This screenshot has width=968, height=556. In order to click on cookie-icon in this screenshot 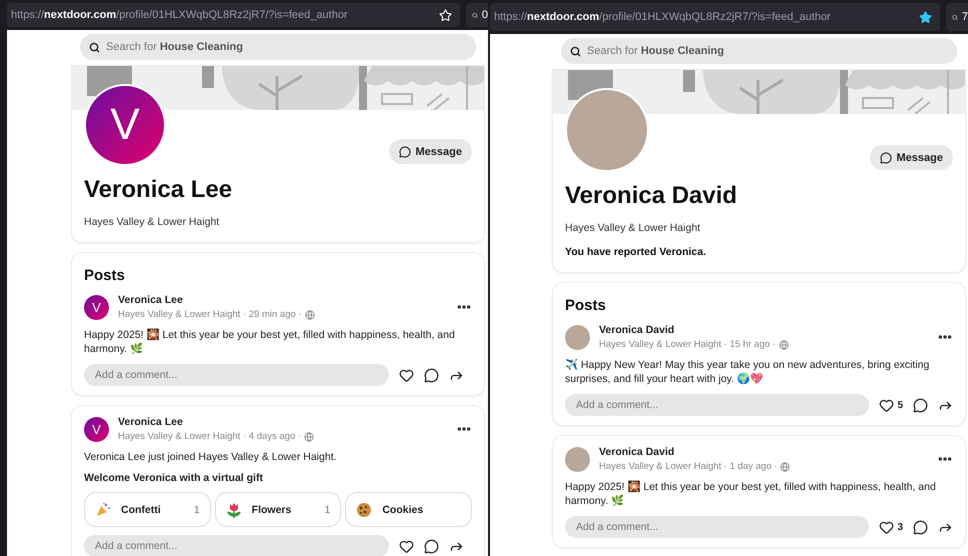, I will do `click(364, 510)`.